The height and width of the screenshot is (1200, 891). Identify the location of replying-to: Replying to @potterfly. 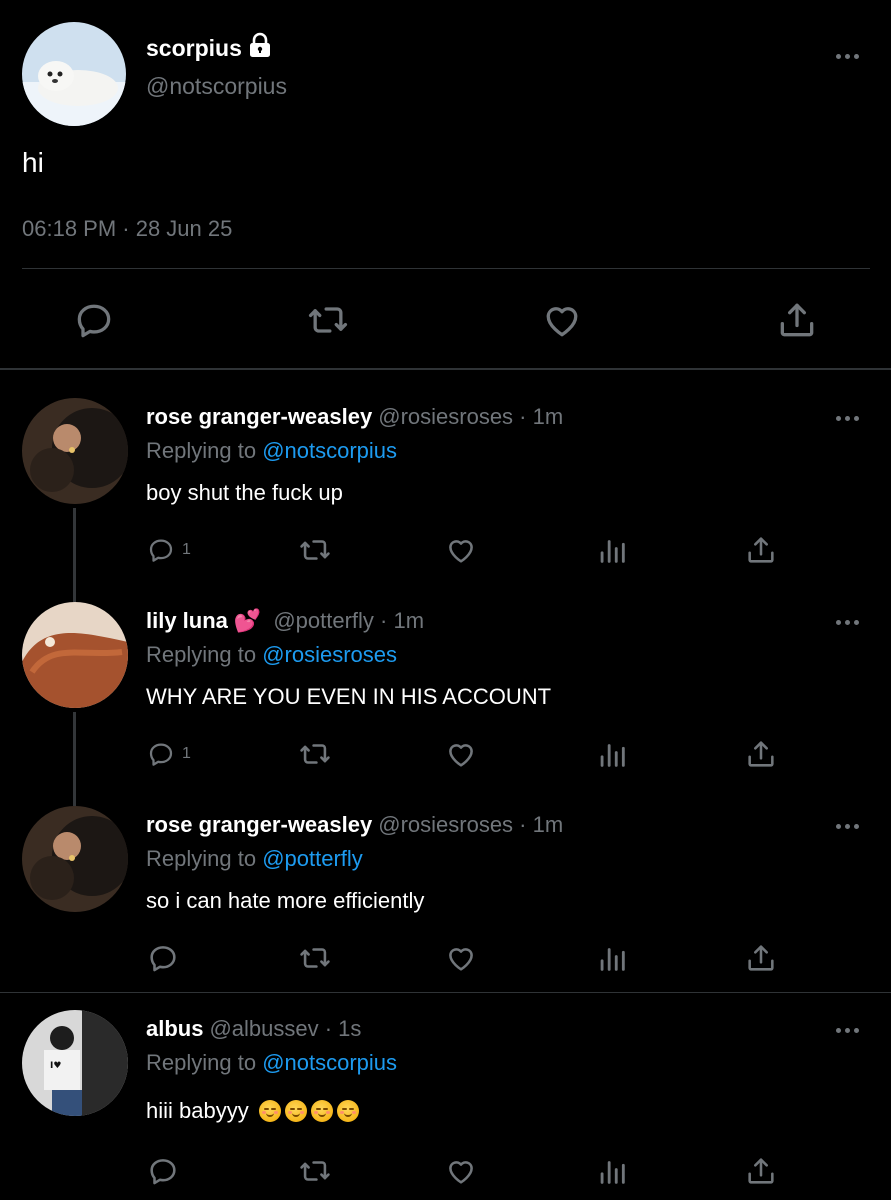
(254, 859).